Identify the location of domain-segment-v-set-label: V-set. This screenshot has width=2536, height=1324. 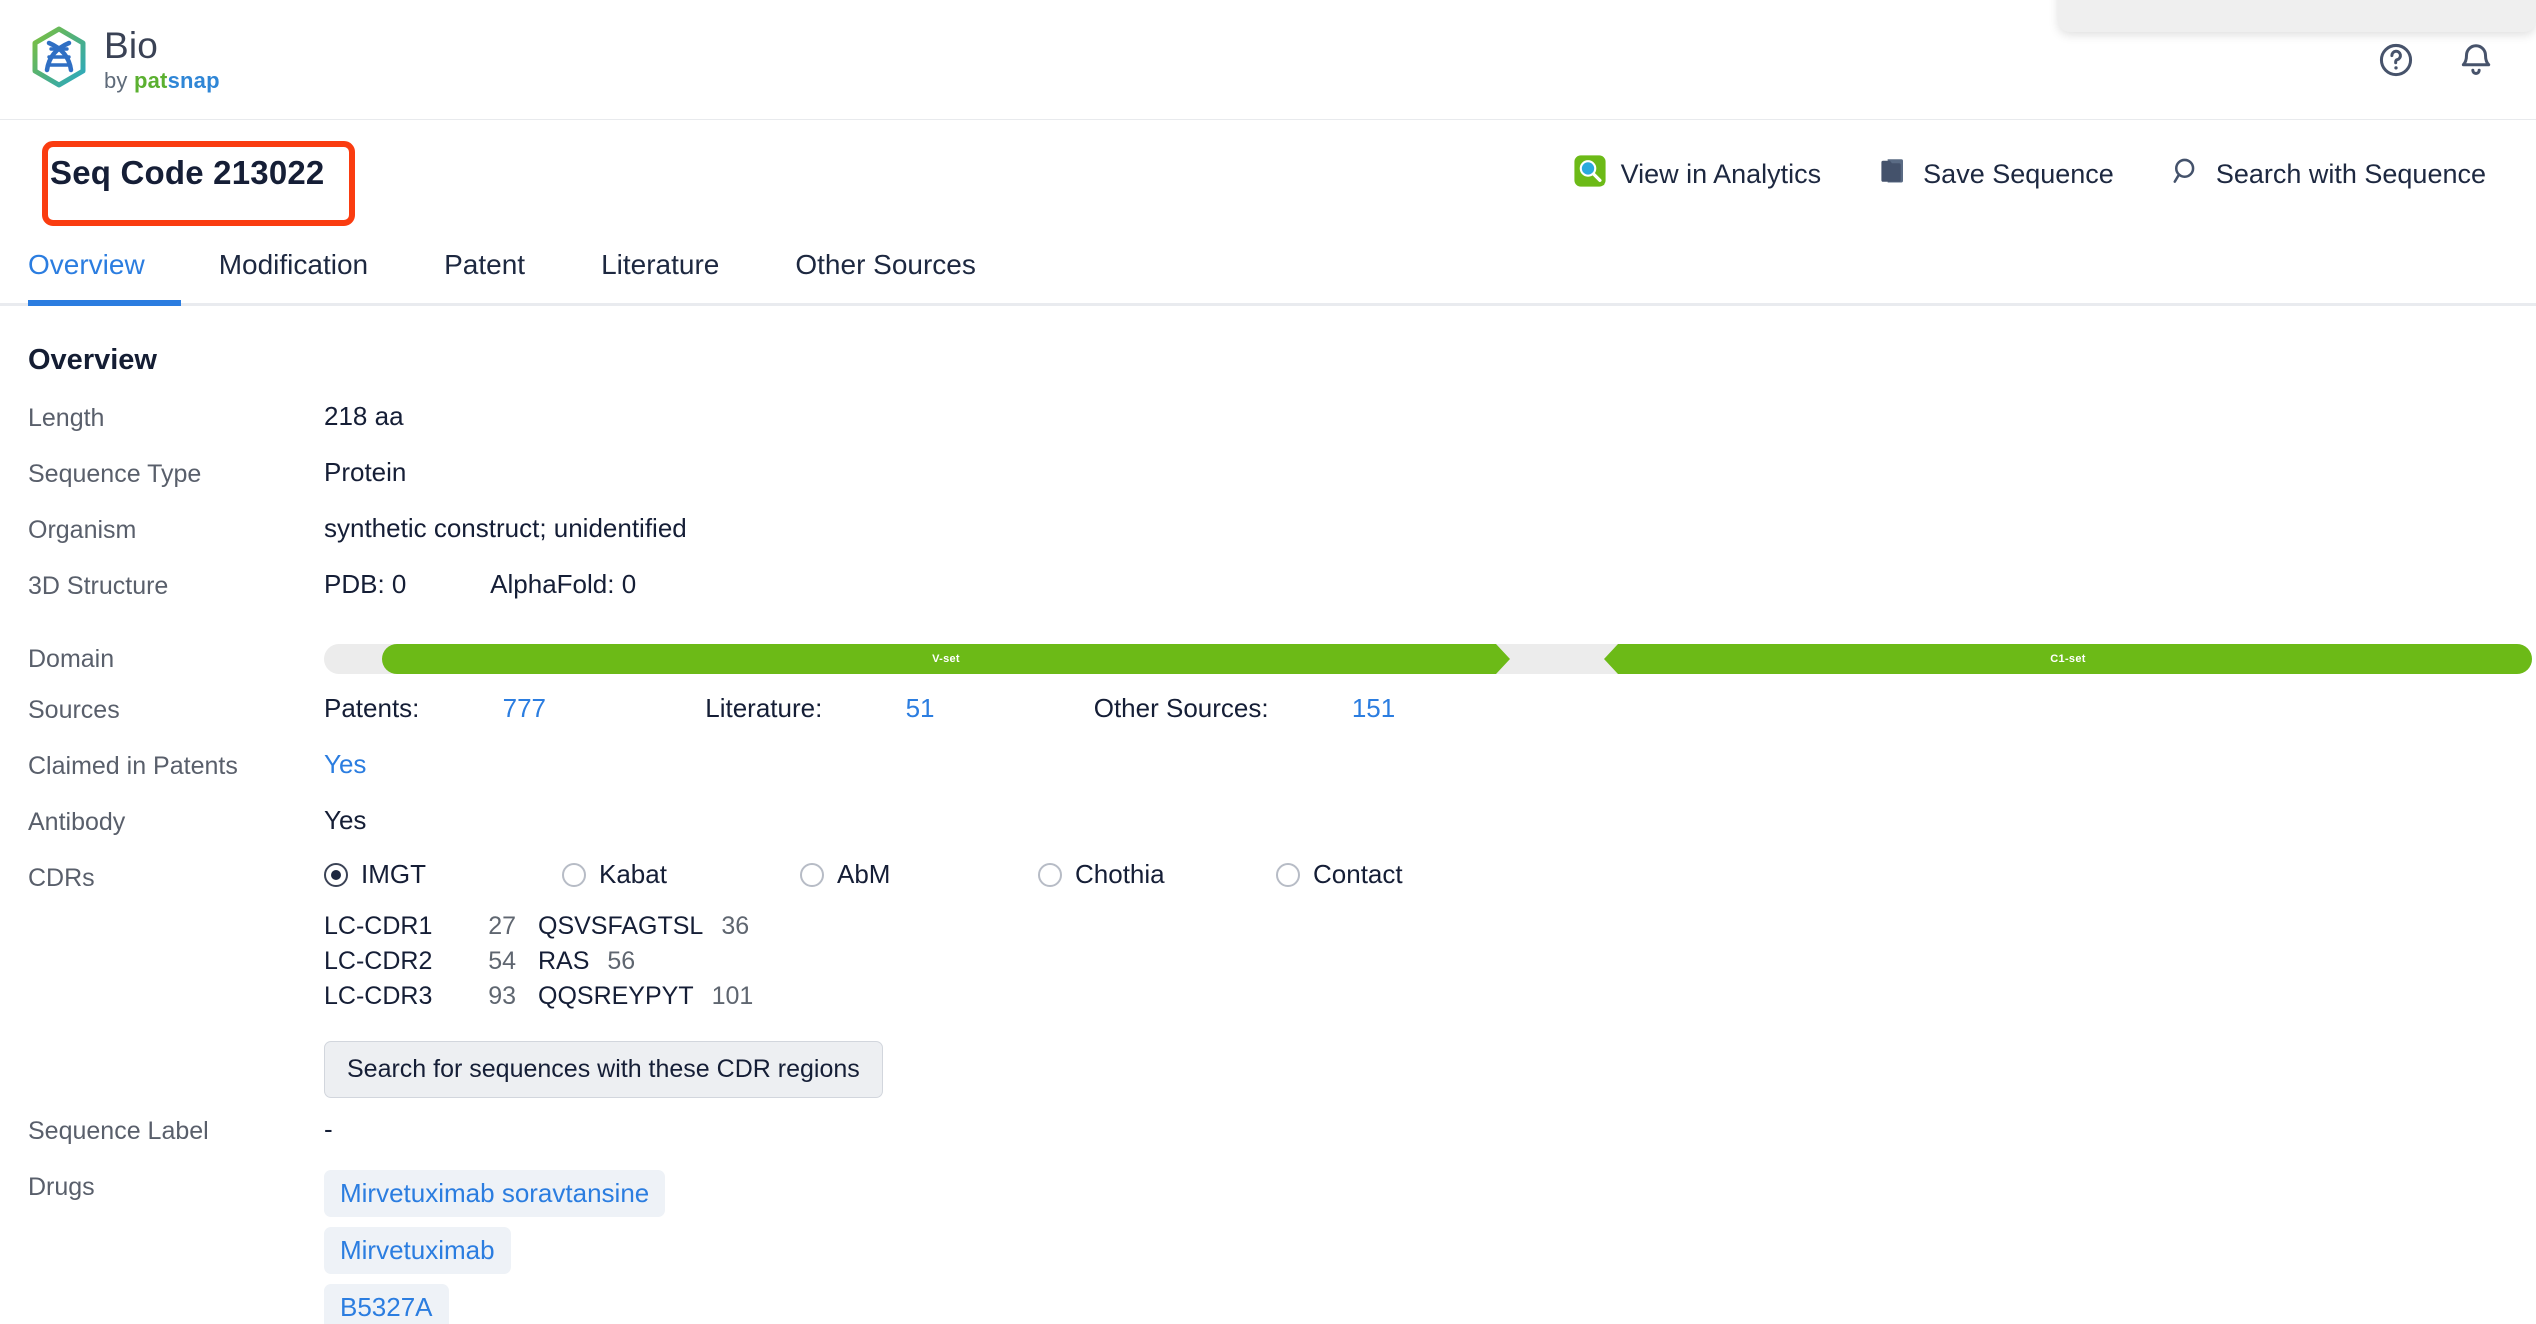
(946, 659).